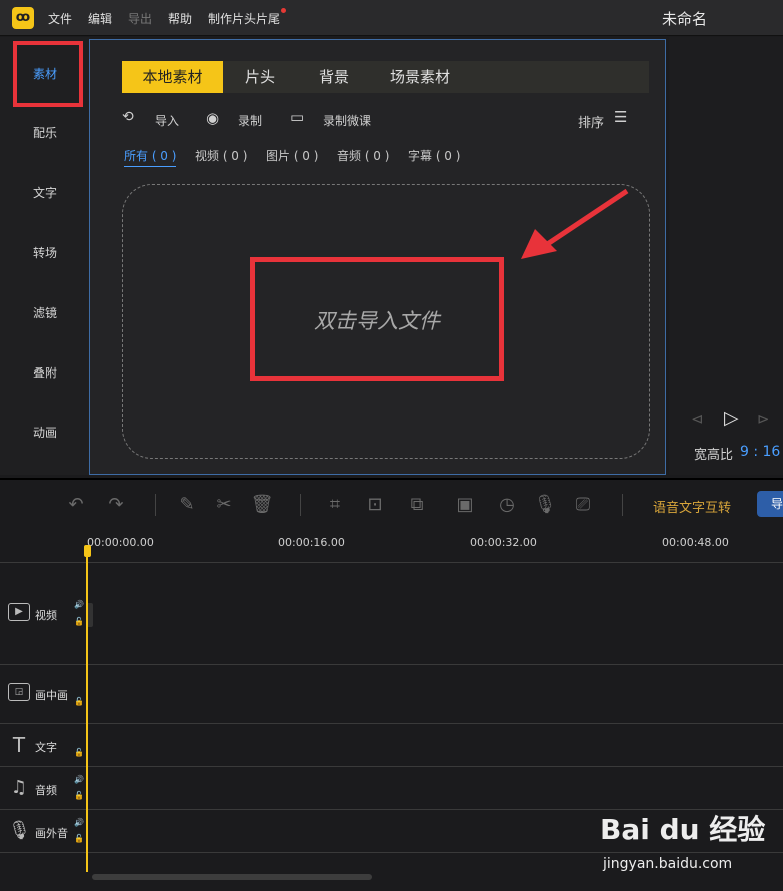 The width and height of the screenshot is (783, 891). What do you see at coordinates (770, 504) in the screenshot?
I see `export-button: 导` at bounding box center [770, 504].